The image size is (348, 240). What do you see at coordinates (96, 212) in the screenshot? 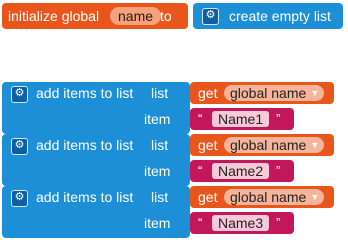
I see `add-items-block-3: ⚙ add items to list list item` at bounding box center [96, 212].